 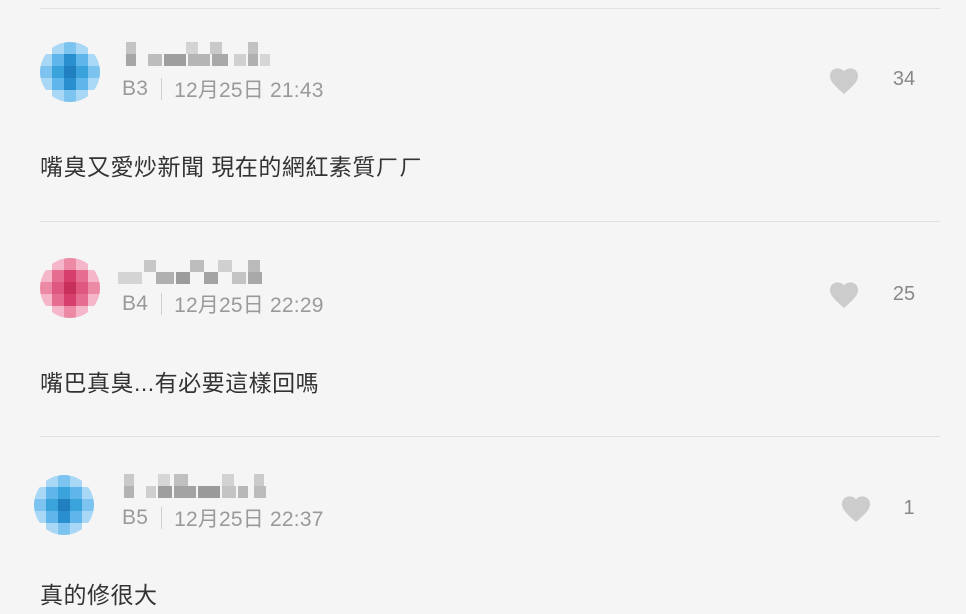 I want to click on like-count: 1, so click(x=909, y=508).